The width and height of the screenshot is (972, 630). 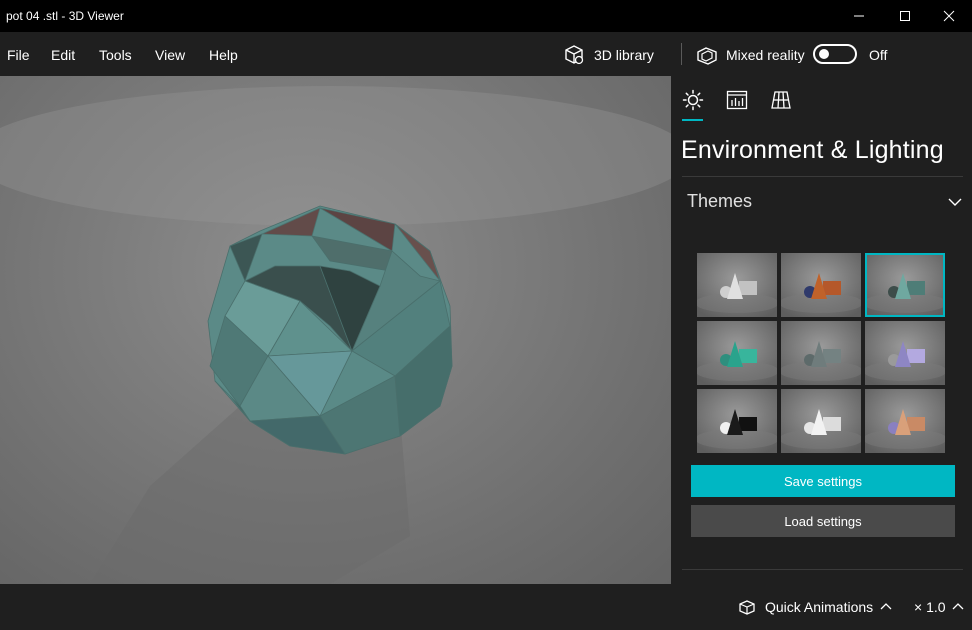 I want to click on cube-icon, so click(x=574, y=55).